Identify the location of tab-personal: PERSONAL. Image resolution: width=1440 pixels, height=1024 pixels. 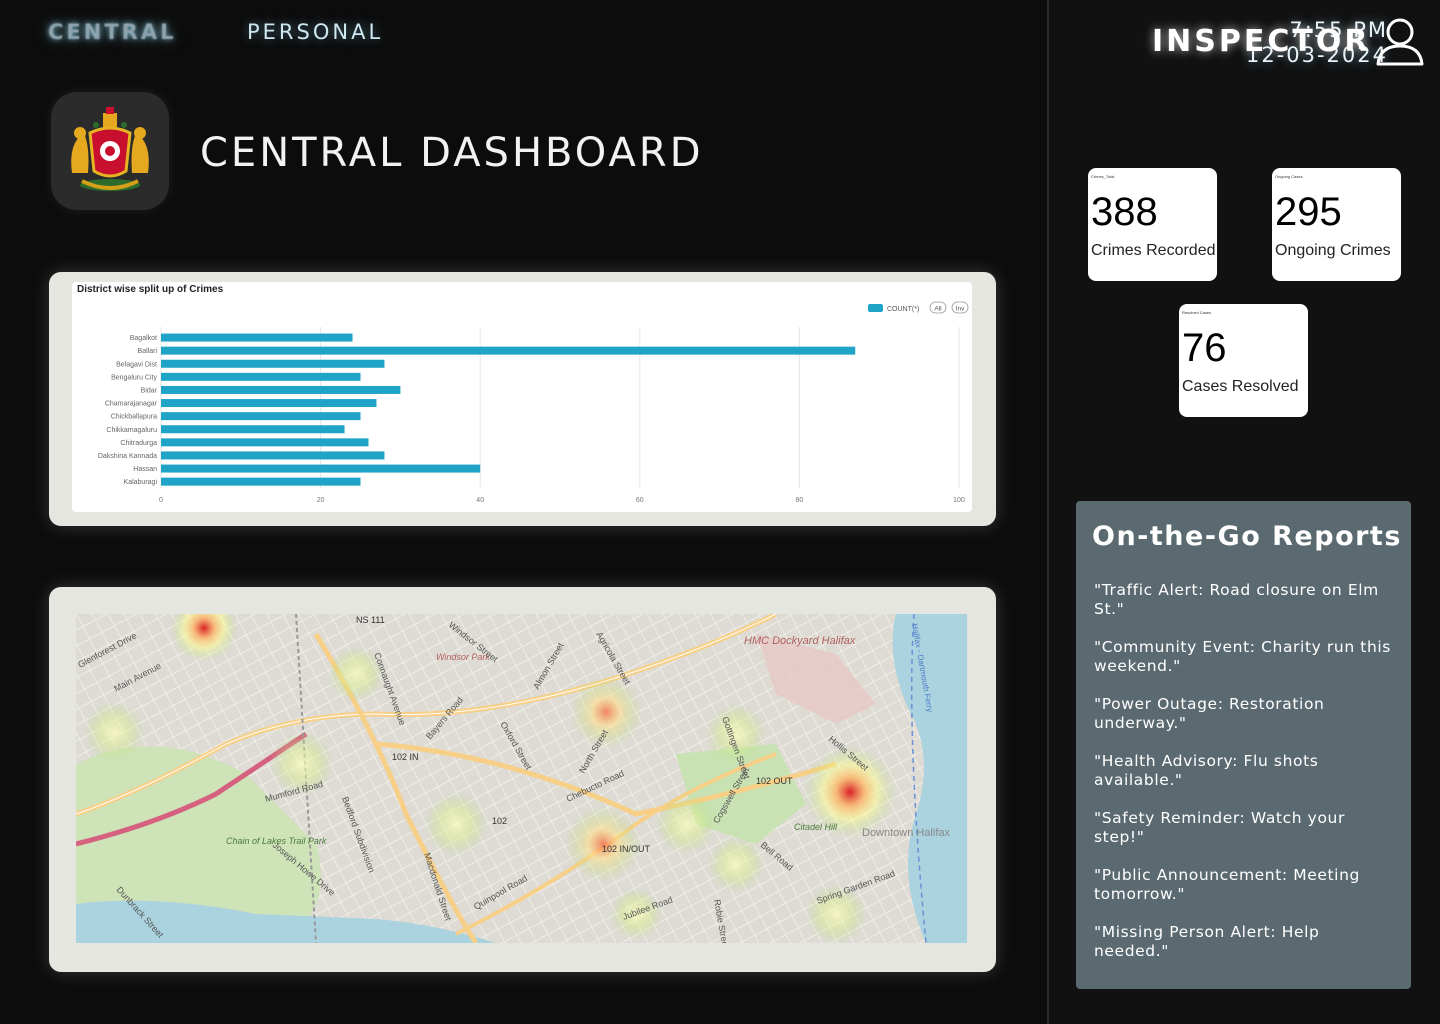
(315, 32).